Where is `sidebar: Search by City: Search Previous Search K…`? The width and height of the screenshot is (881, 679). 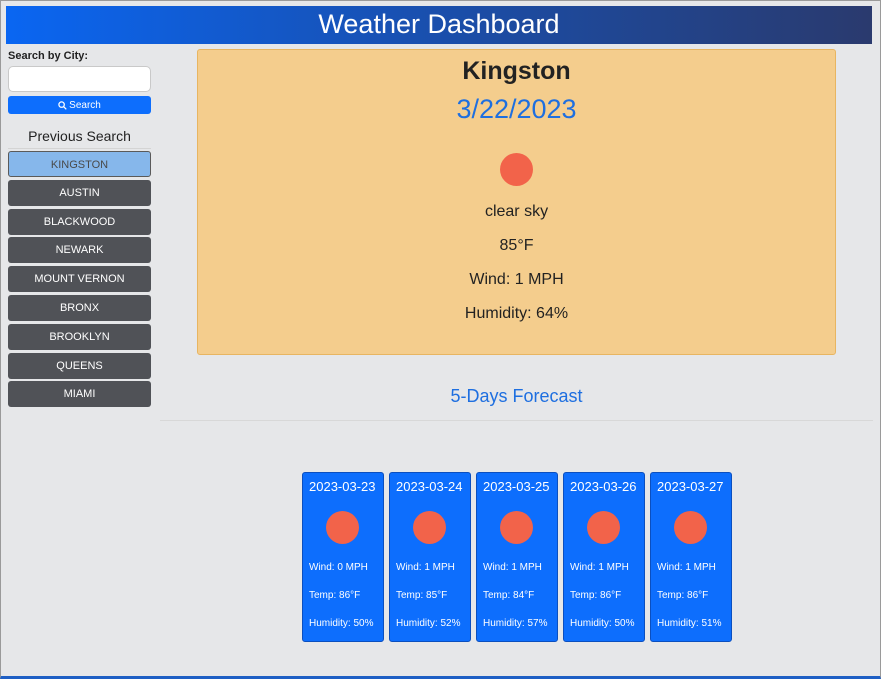
sidebar: Search by City: Search Previous Search K… is located at coordinates (79, 230).